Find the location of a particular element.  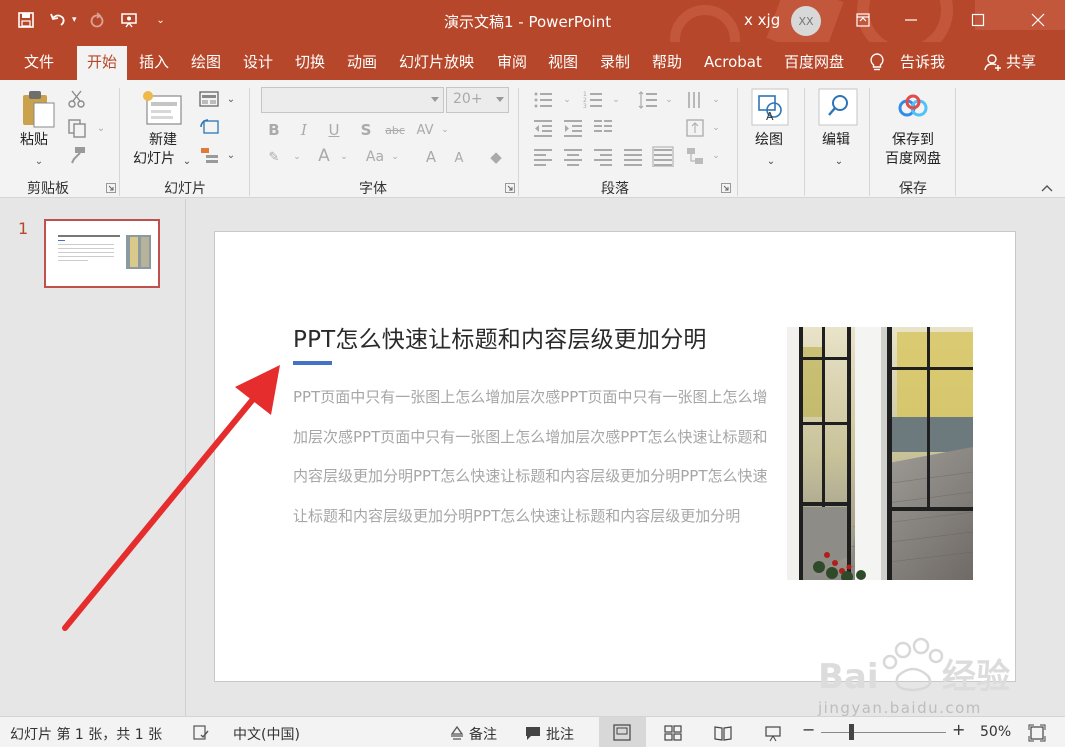

slideshow-view-icon is located at coordinates (773, 733).